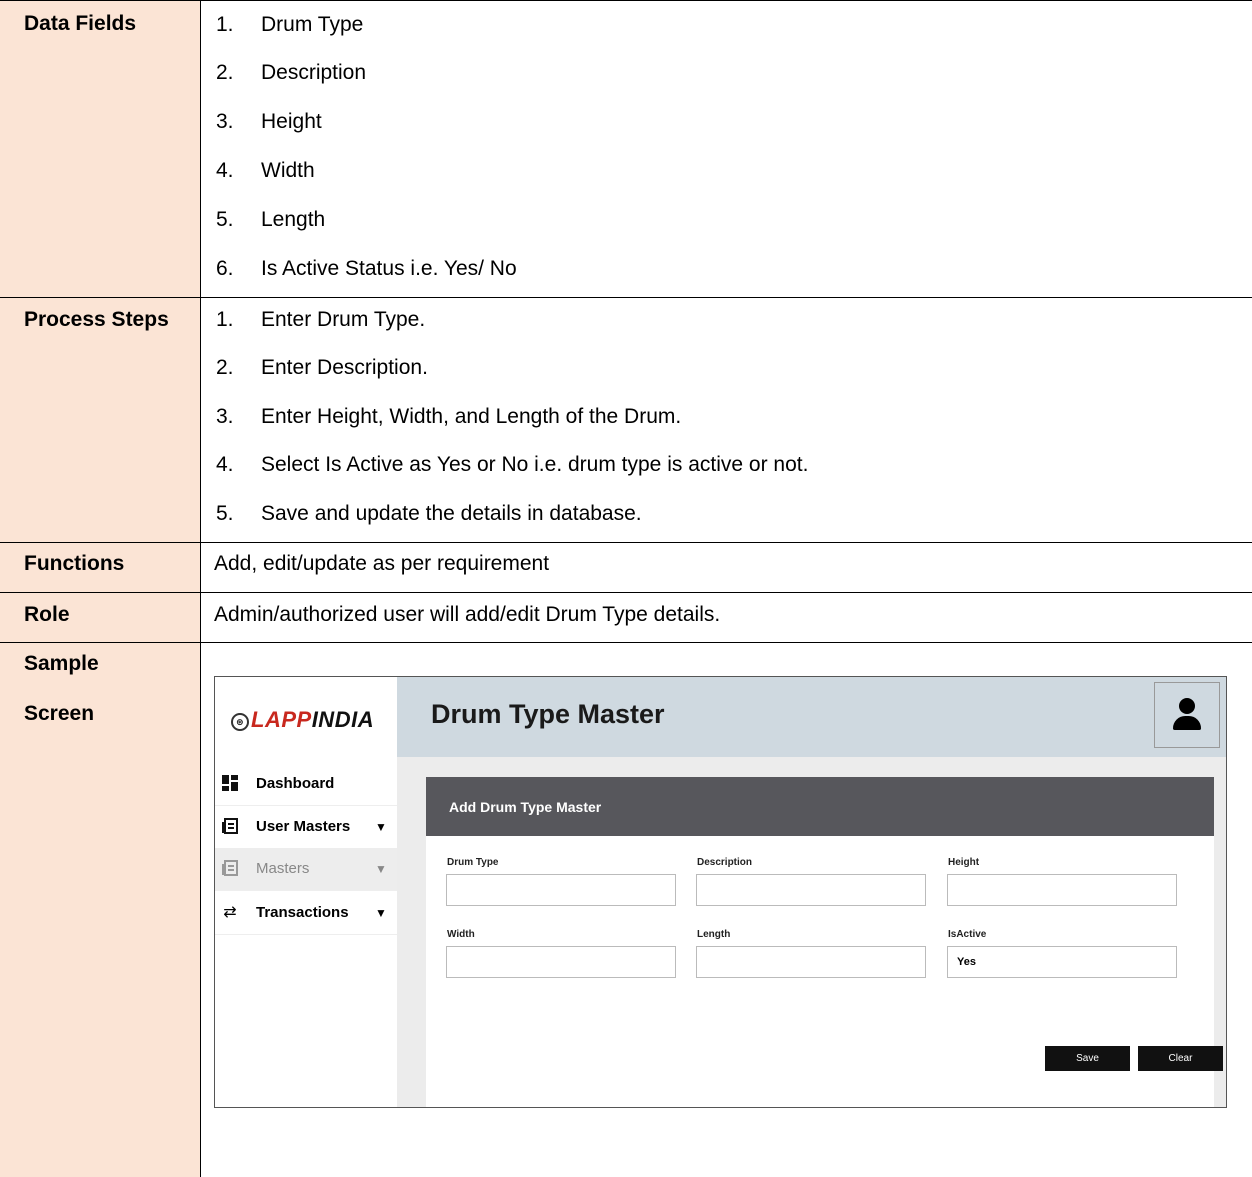 The height and width of the screenshot is (1177, 1252). What do you see at coordinates (967, 934) in the screenshot?
I see `is-active-label: IsActive` at bounding box center [967, 934].